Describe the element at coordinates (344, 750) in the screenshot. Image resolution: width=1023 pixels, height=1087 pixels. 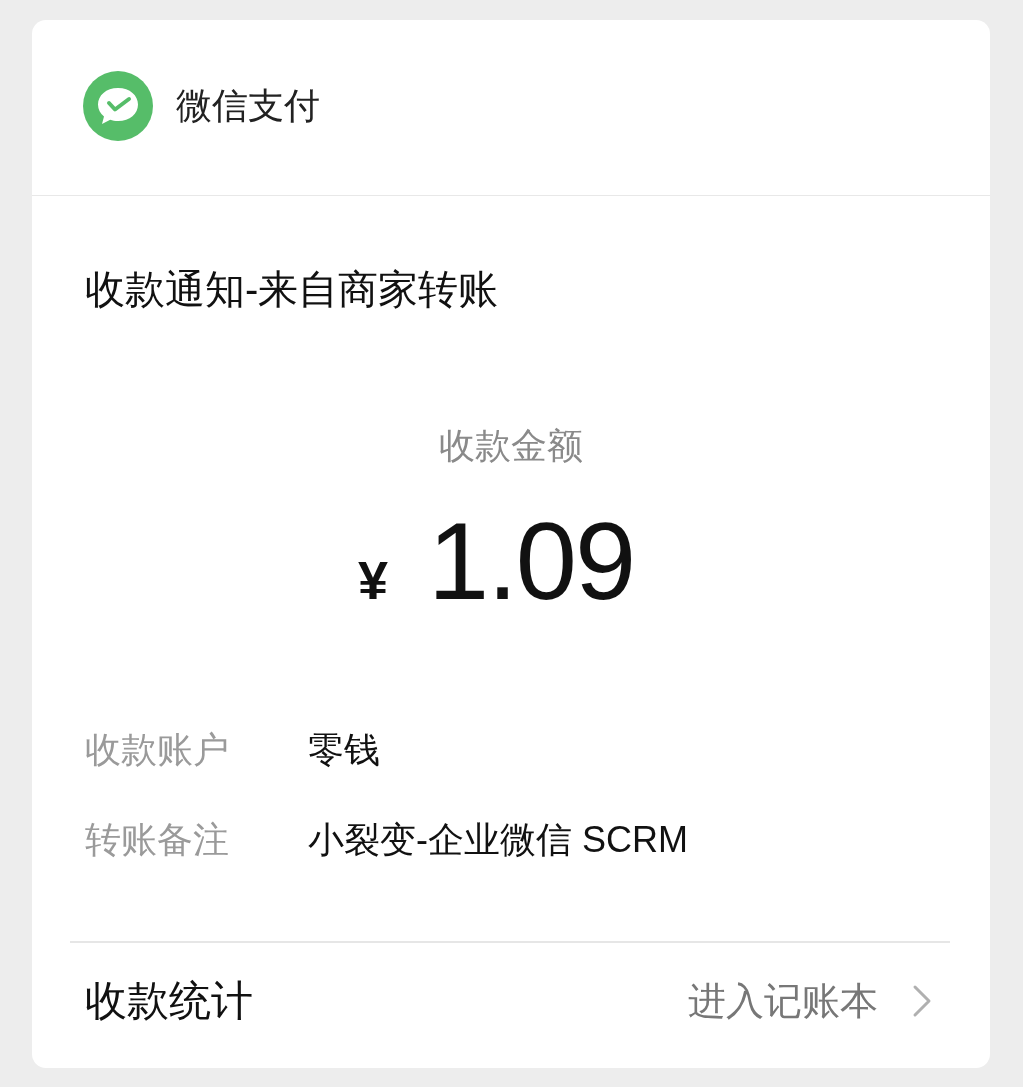
I see `detail-value: 零钱` at that location.